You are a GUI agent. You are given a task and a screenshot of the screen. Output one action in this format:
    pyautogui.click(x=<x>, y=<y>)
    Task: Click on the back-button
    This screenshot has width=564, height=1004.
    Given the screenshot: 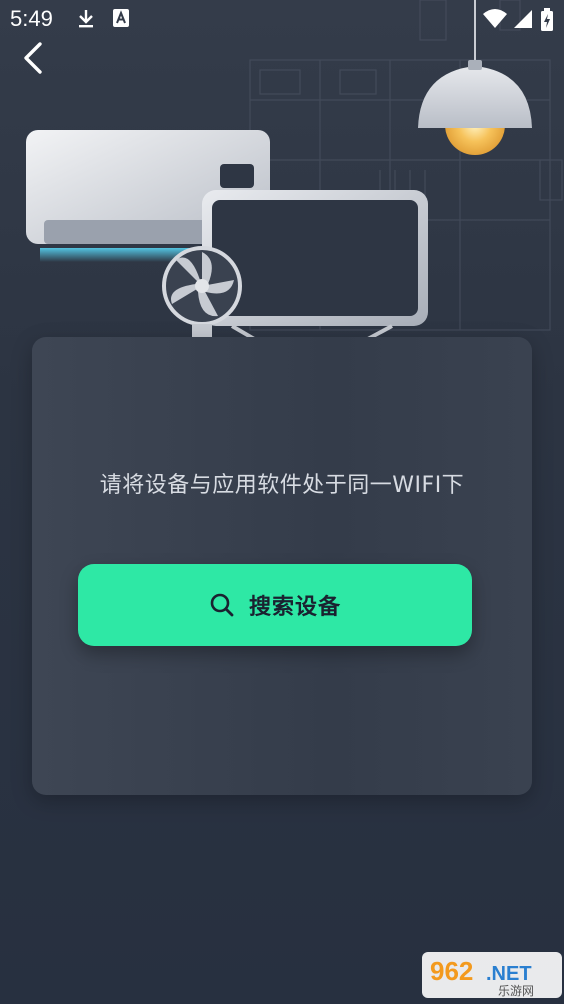 What is the action you would take?
    pyautogui.click(x=34, y=58)
    